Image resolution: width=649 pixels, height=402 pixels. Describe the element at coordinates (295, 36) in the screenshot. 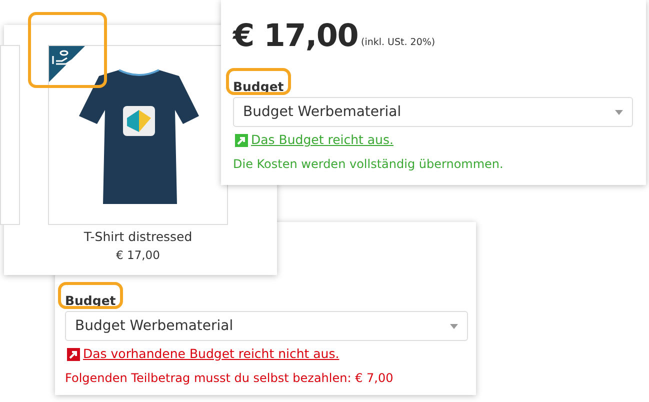

I see `price: € 17,00` at that location.